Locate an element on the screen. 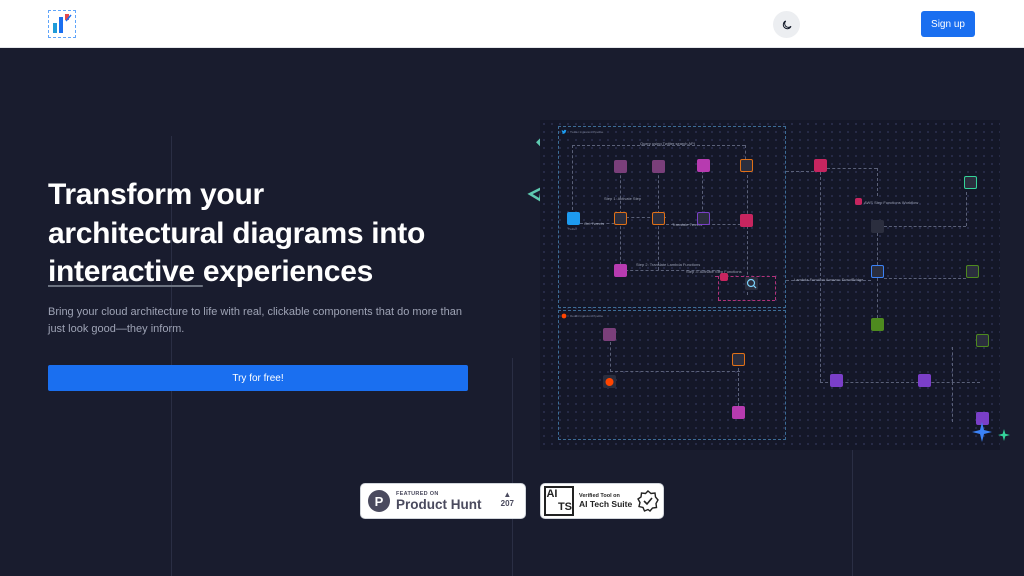  signup-button: Sign up is located at coordinates (948, 24).